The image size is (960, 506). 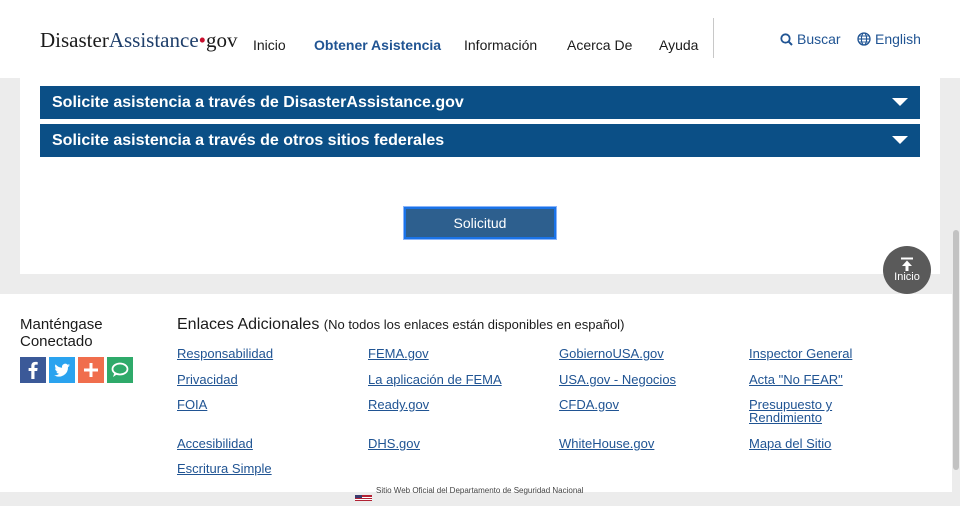 What do you see at coordinates (215, 443) in the screenshot?
I see `footer-link-accesibilidad: Accesibilidad` at bounding box center [215, 443].